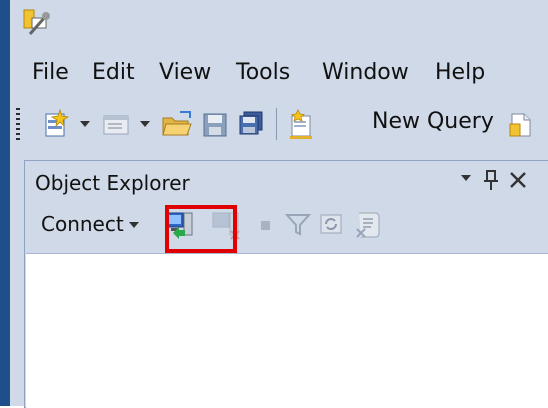  What do you see at coordinates (112, 183) in the screenshot?
I see `object-explorer-title: Object Explorer` at bounding box center [112, 183].